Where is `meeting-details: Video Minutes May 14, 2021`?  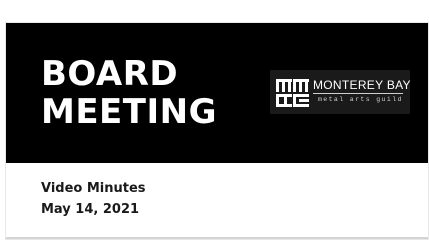
meeting-details: Video Minutes May 14, 2021 is located at coordinates (93, 199).